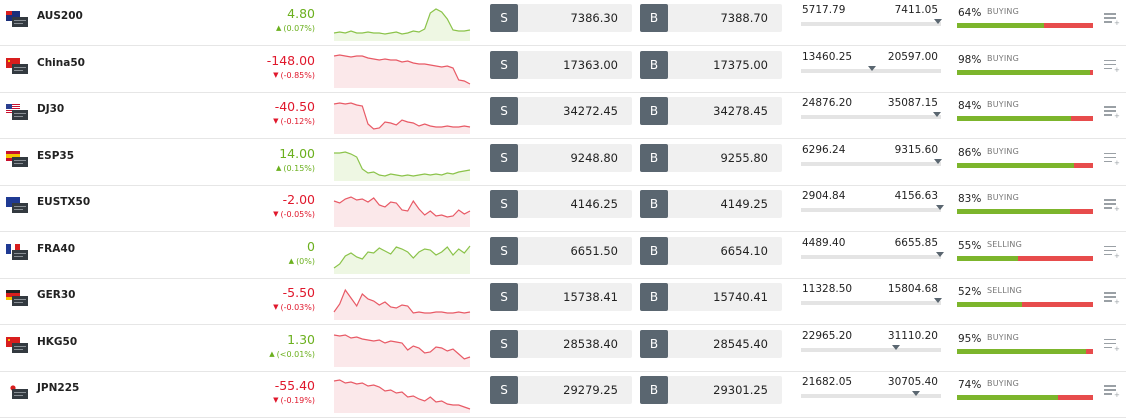  I want to click on instrument-symbol: DJ30, so click(50, 109).